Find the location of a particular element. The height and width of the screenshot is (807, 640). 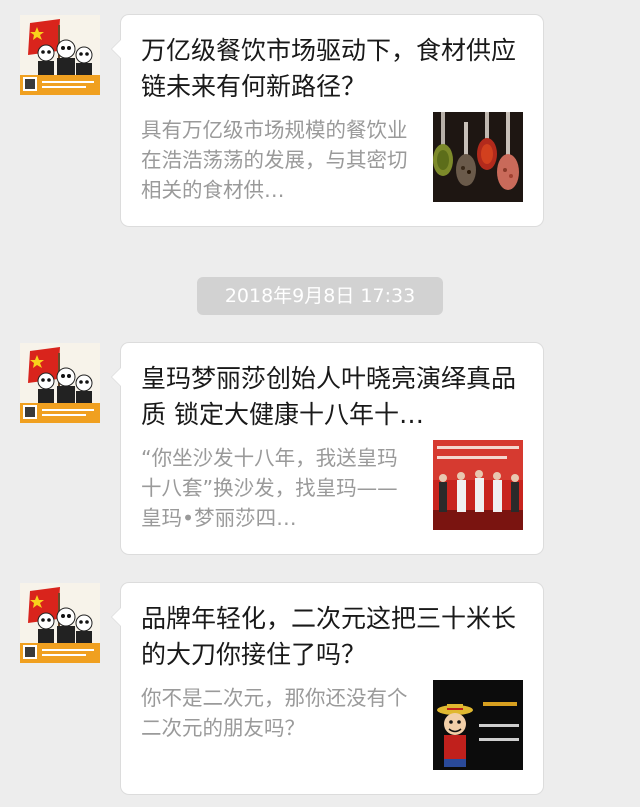

article-title: 万亿级餐饮市场驱动下，食材供应链未来有何新路径？ is located at coordinates (329, 68).